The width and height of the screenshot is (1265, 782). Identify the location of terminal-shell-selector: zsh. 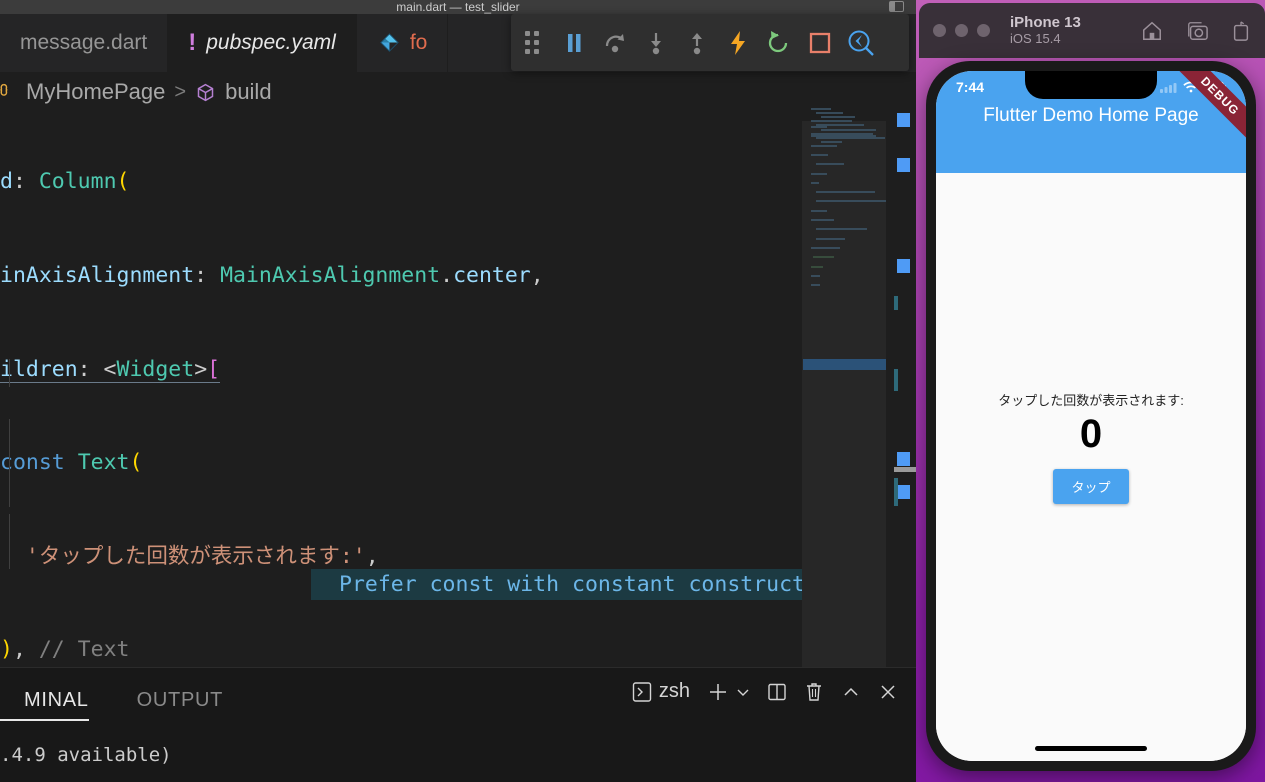
(661, 691).